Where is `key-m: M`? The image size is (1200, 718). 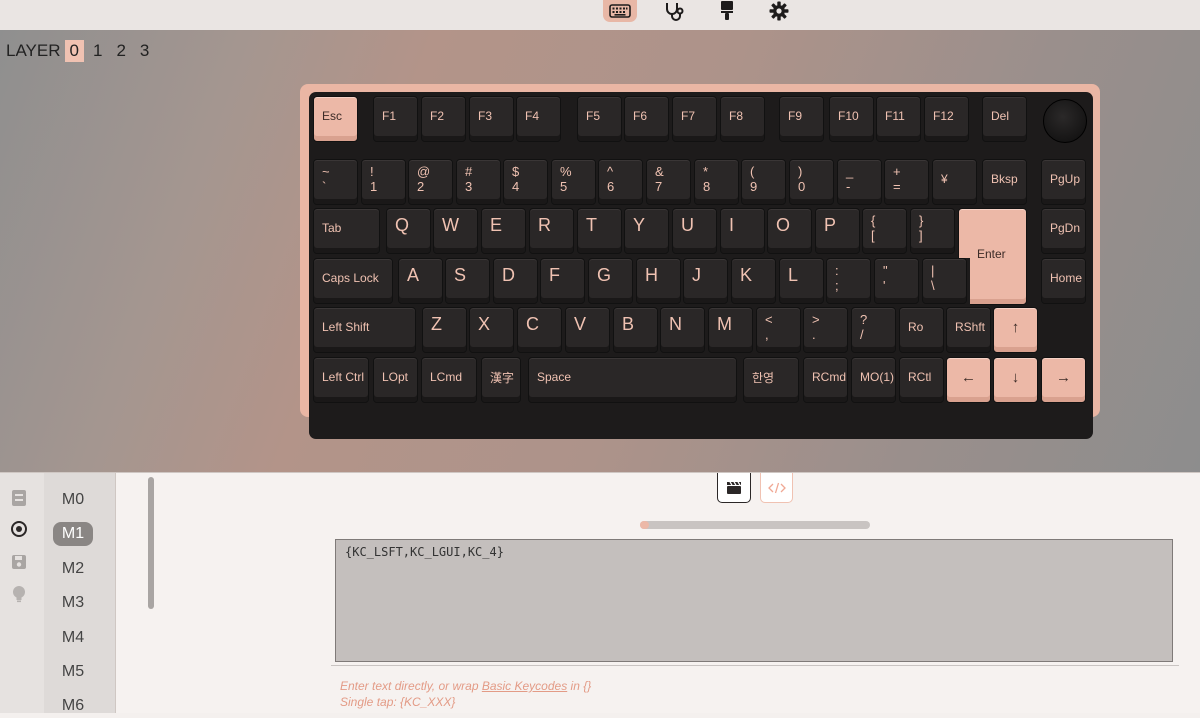 key-m: M is located at coordinates (730, 330).